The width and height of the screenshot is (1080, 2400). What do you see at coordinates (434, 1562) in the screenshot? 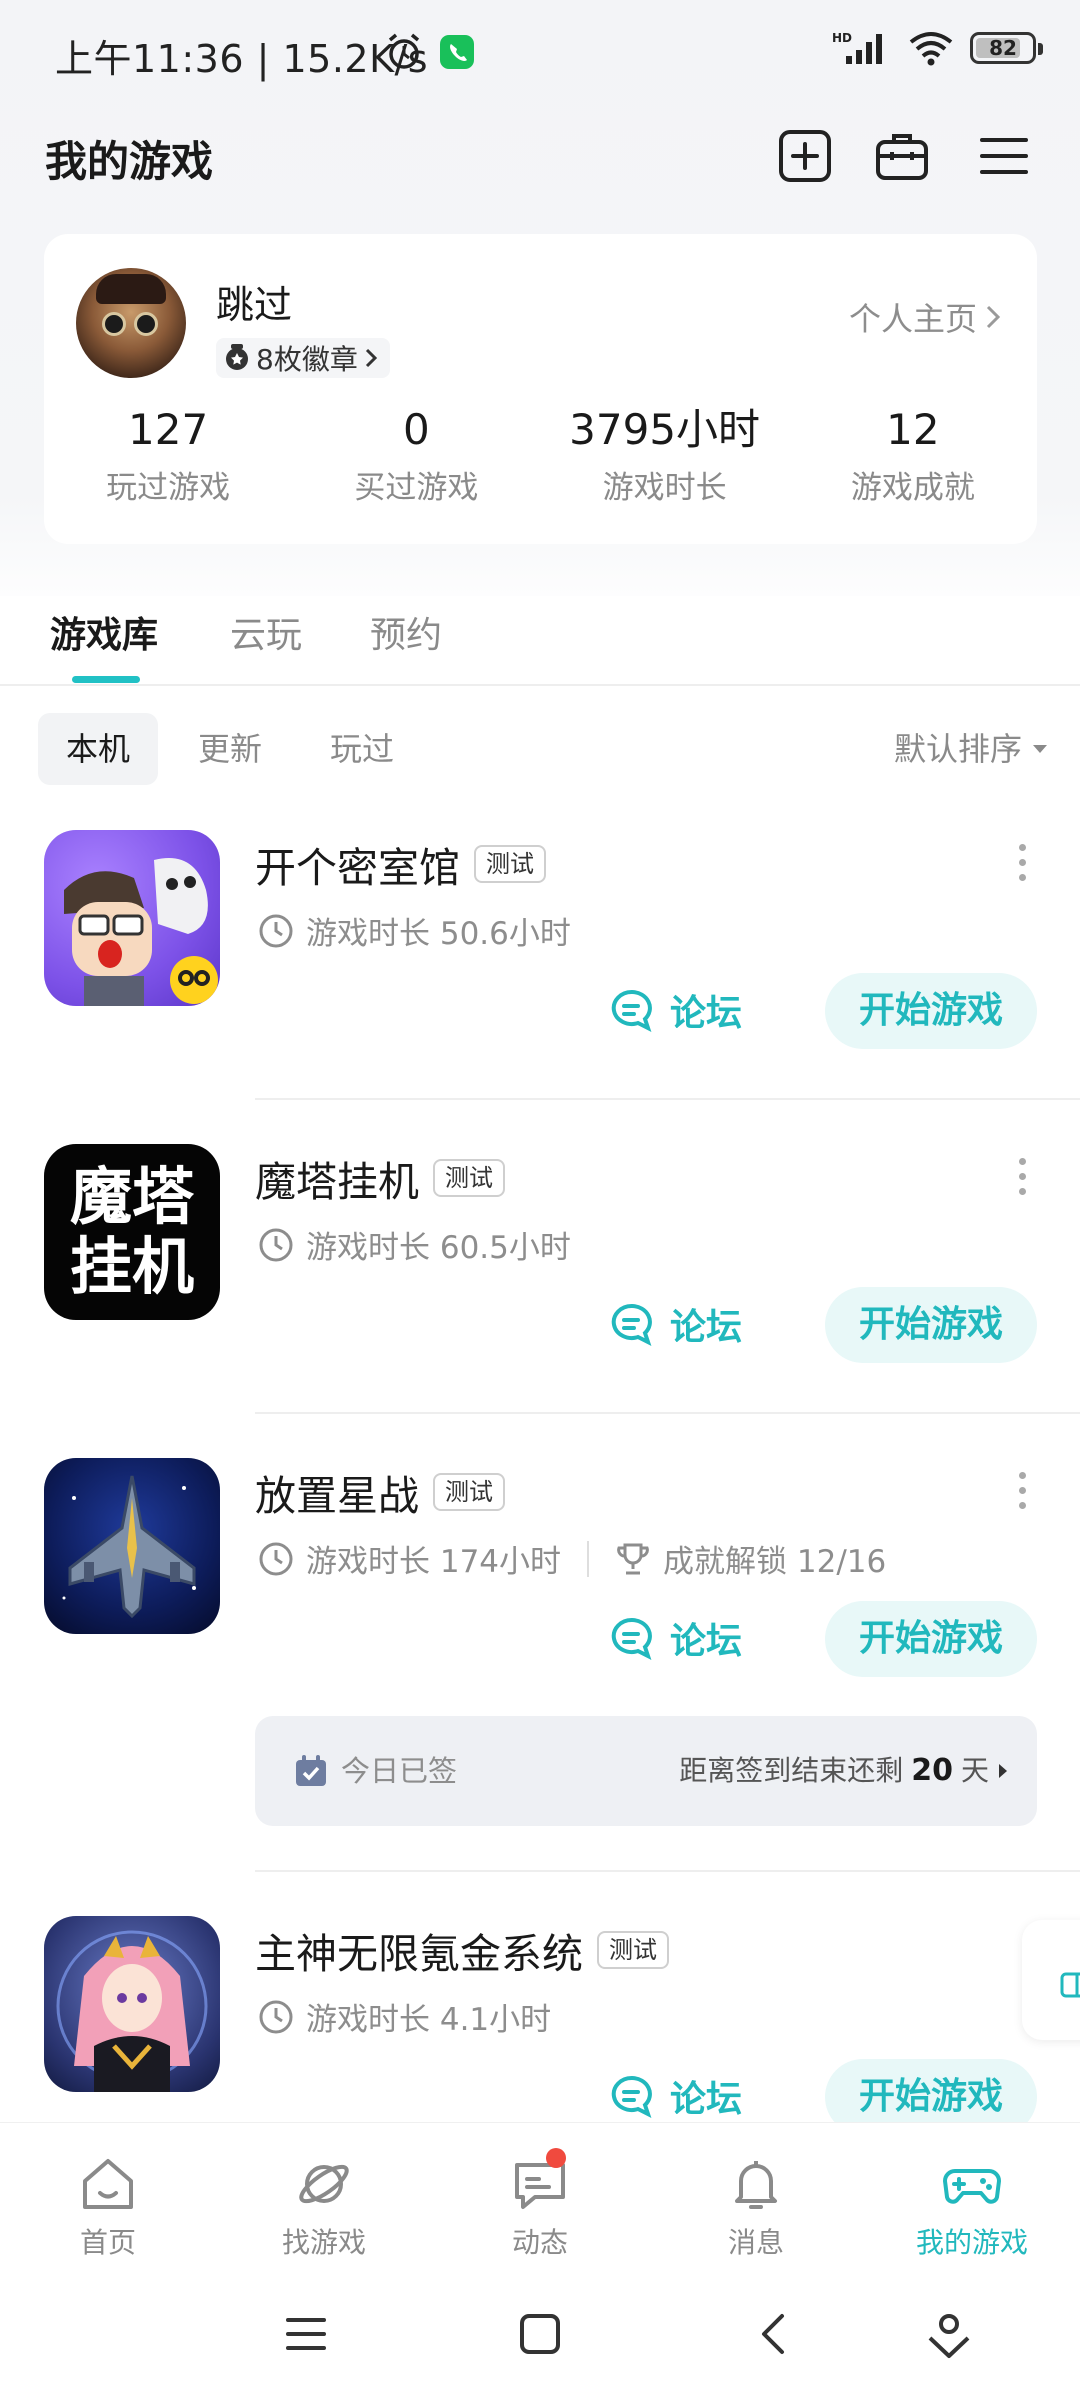
I see `playtime-text: 游戏时长 174小时` at bounding box center [434, 1562].